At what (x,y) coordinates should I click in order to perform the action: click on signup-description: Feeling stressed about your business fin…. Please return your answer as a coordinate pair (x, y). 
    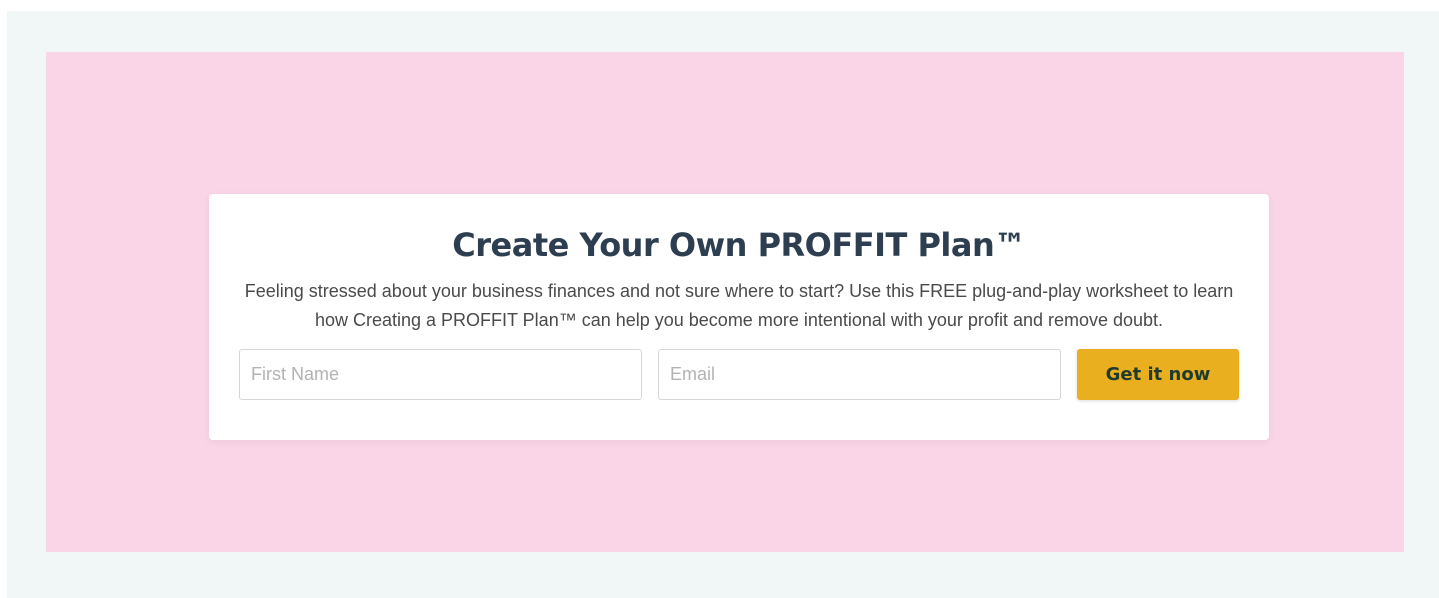
    Looking at the image, I should click on (739, 305).